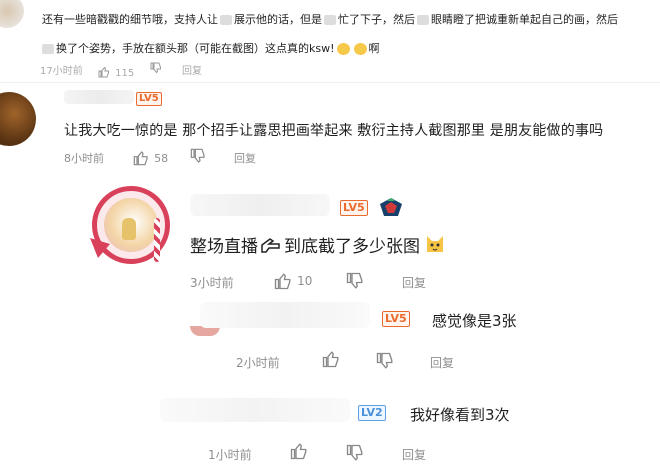  Describe the element at coordinates (230, 455) in the screenshot. I see `comment-time: 1小时前` at that location.